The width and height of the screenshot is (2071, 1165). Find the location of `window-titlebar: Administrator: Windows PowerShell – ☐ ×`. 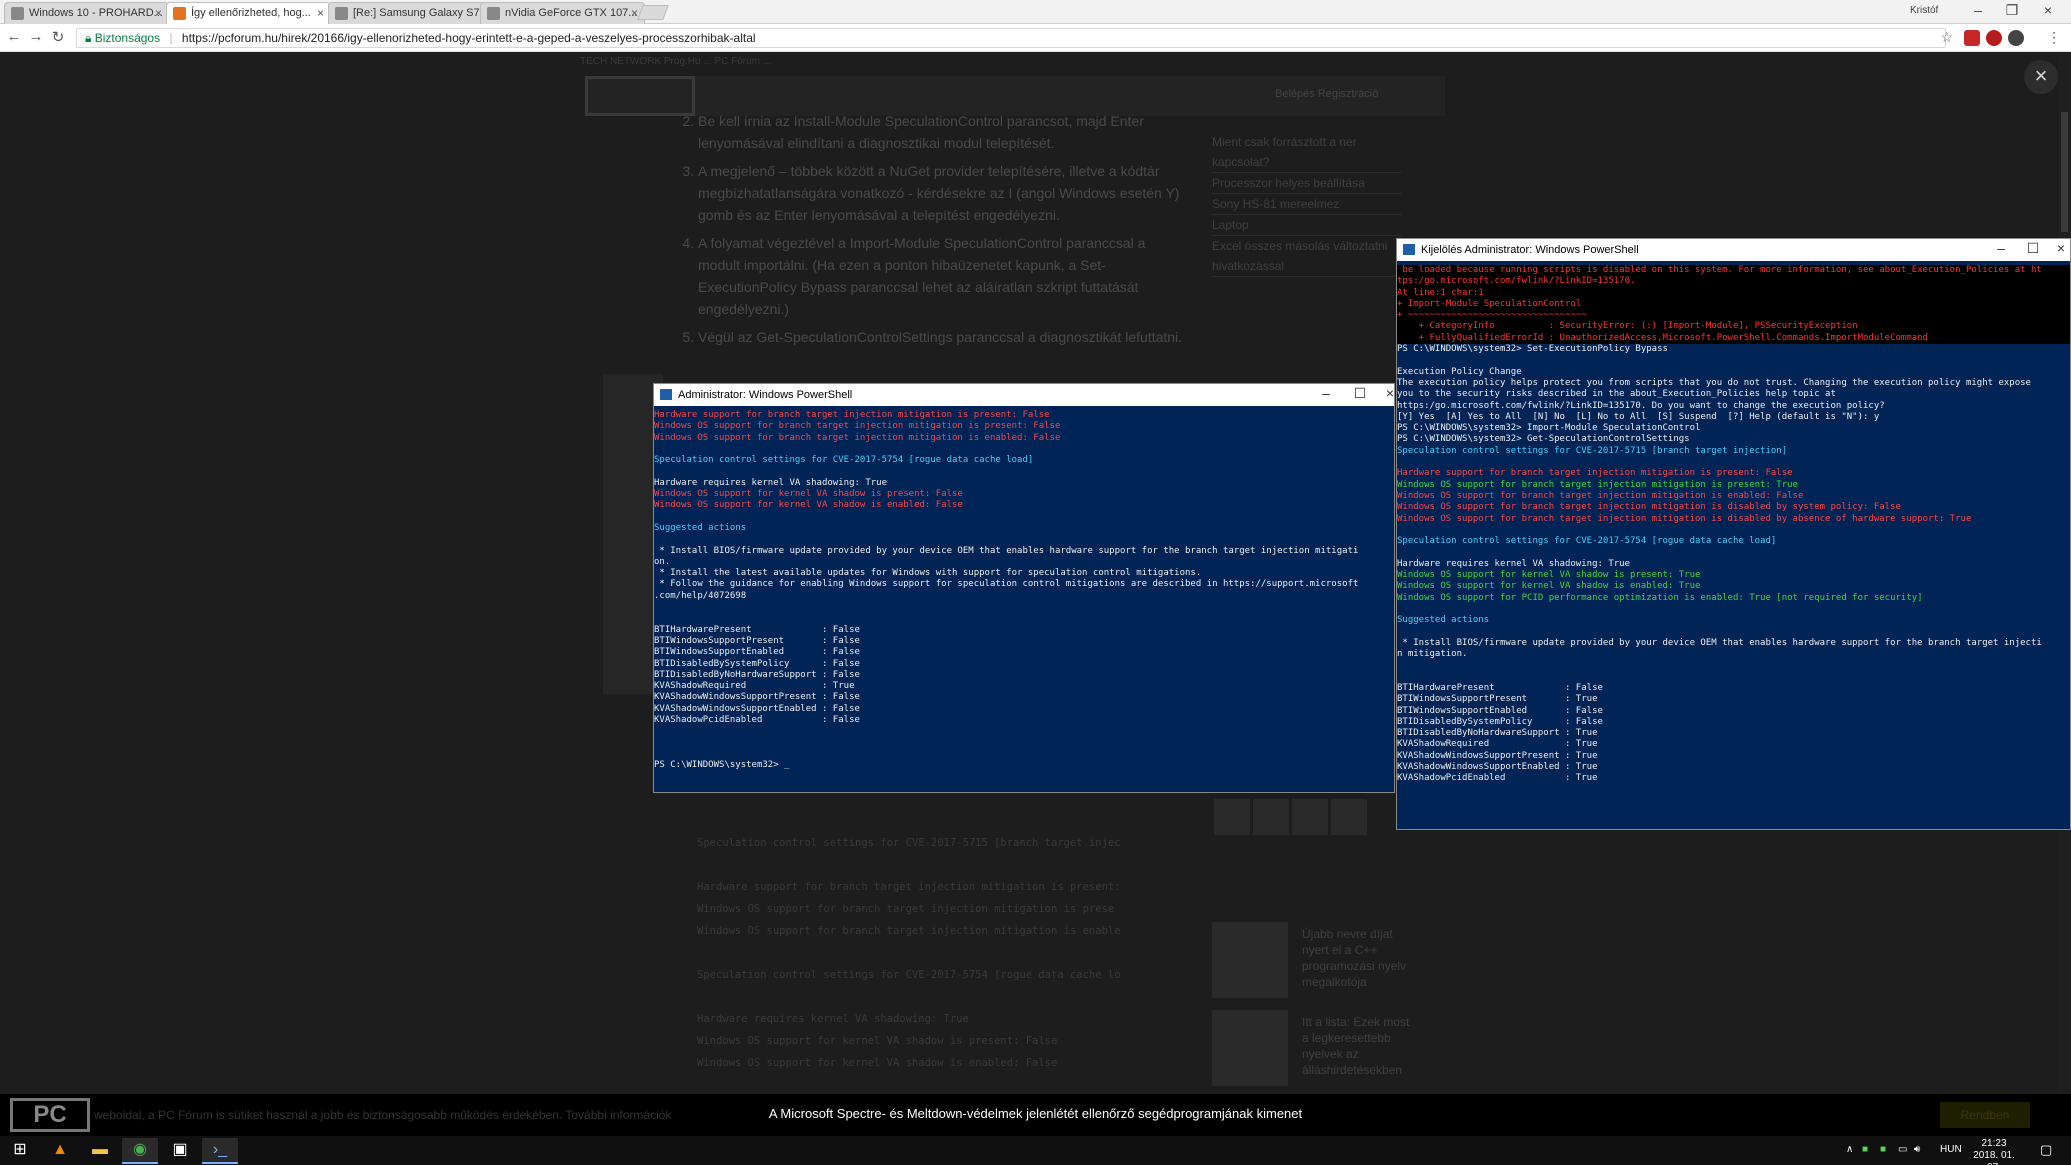

window-titlebar: Administrator: Windows PowerShell – ☐ × is located at coordinates (1024, 395).